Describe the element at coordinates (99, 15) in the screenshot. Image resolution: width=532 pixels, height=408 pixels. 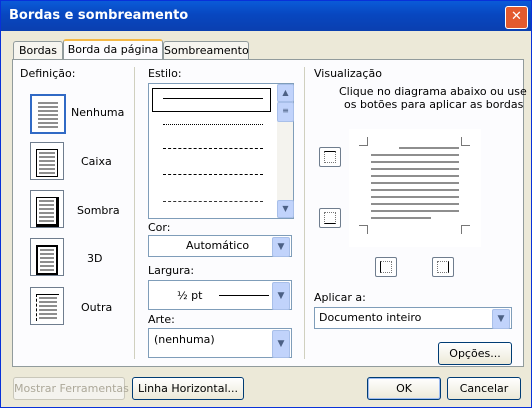
I see `dialog-title: Bordas e sombreamento` at that location.